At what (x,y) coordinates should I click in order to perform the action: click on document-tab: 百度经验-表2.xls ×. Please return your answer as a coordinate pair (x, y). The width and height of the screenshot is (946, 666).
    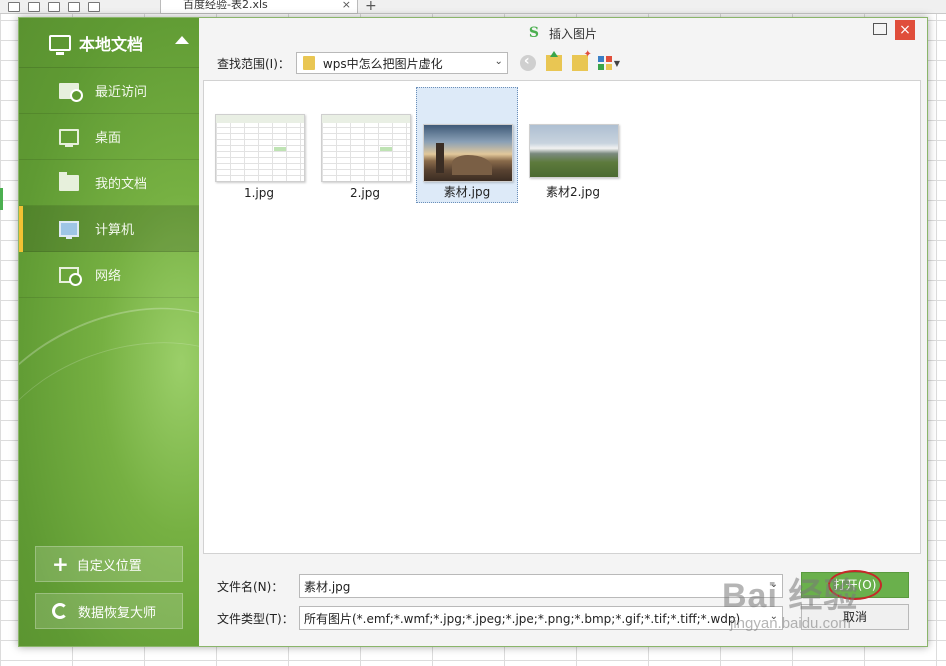
    Looking at the image, I should click on (259, 7).